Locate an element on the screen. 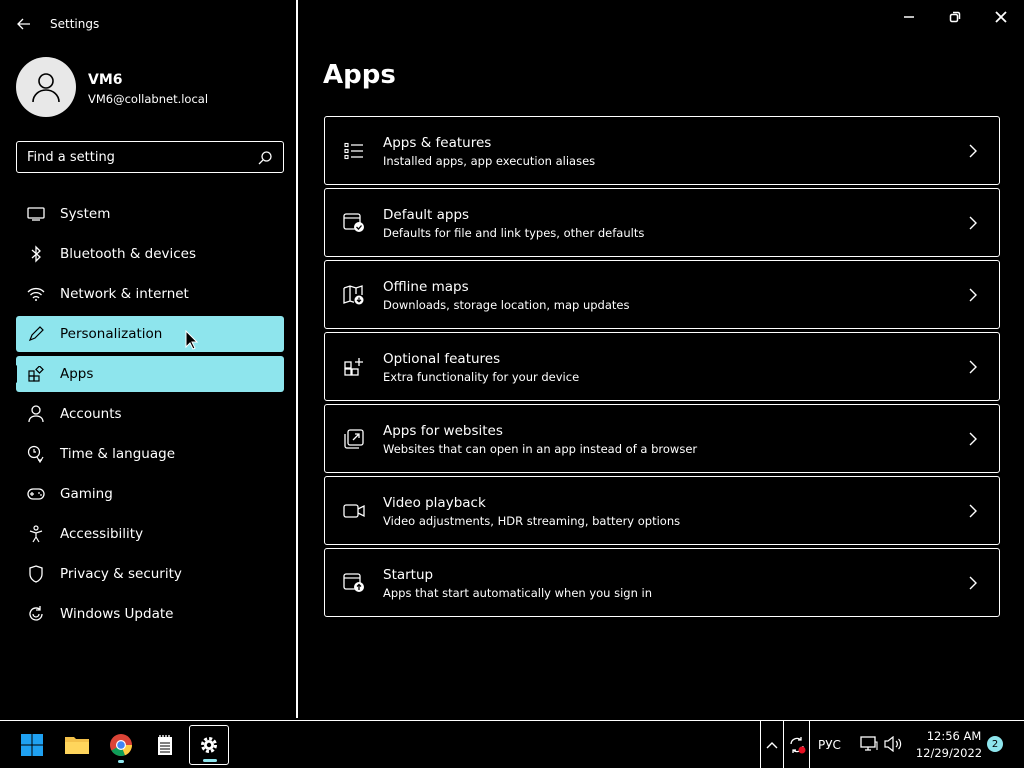 This screenshot has height=768, width=1024. card-title: Default apps is located at coordinates (426, 215).